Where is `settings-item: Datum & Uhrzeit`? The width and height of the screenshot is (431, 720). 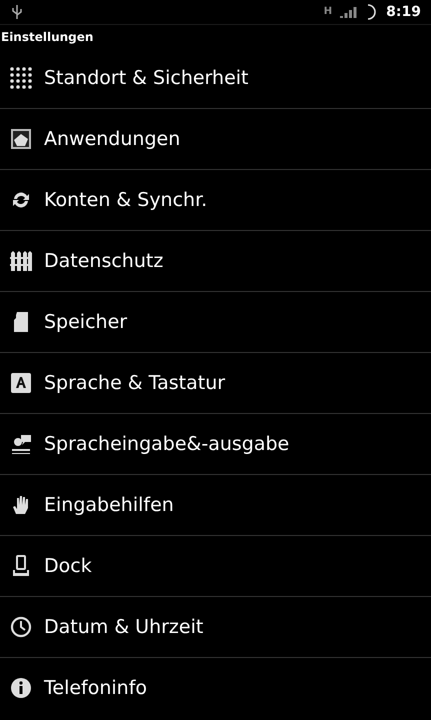 settings-item: Datum & Uhrzeit is located at coordinates (215, 627).